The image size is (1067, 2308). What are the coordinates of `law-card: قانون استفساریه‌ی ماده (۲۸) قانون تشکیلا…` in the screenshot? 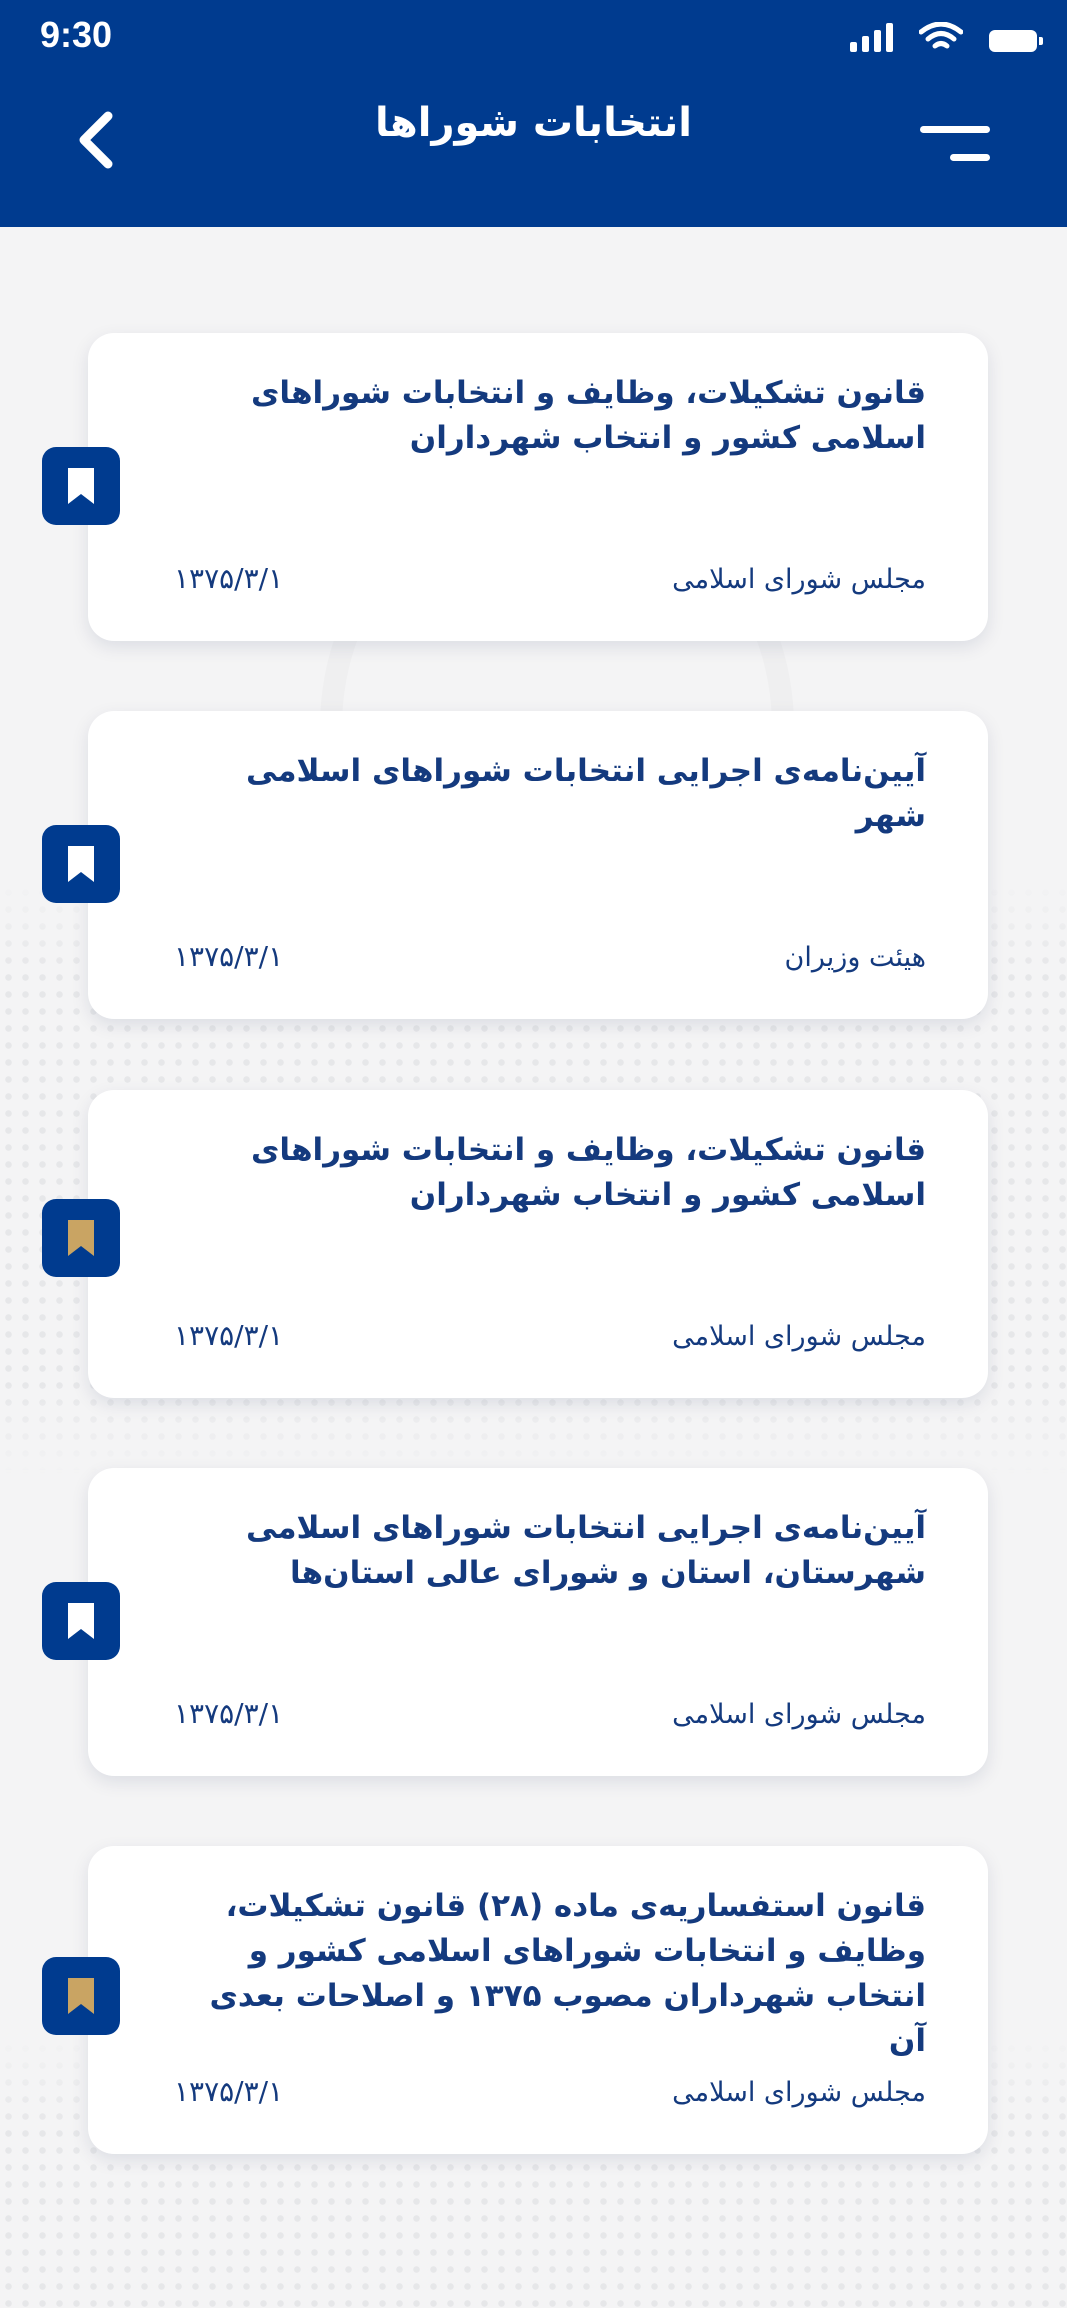 It's located at (538, 2000).